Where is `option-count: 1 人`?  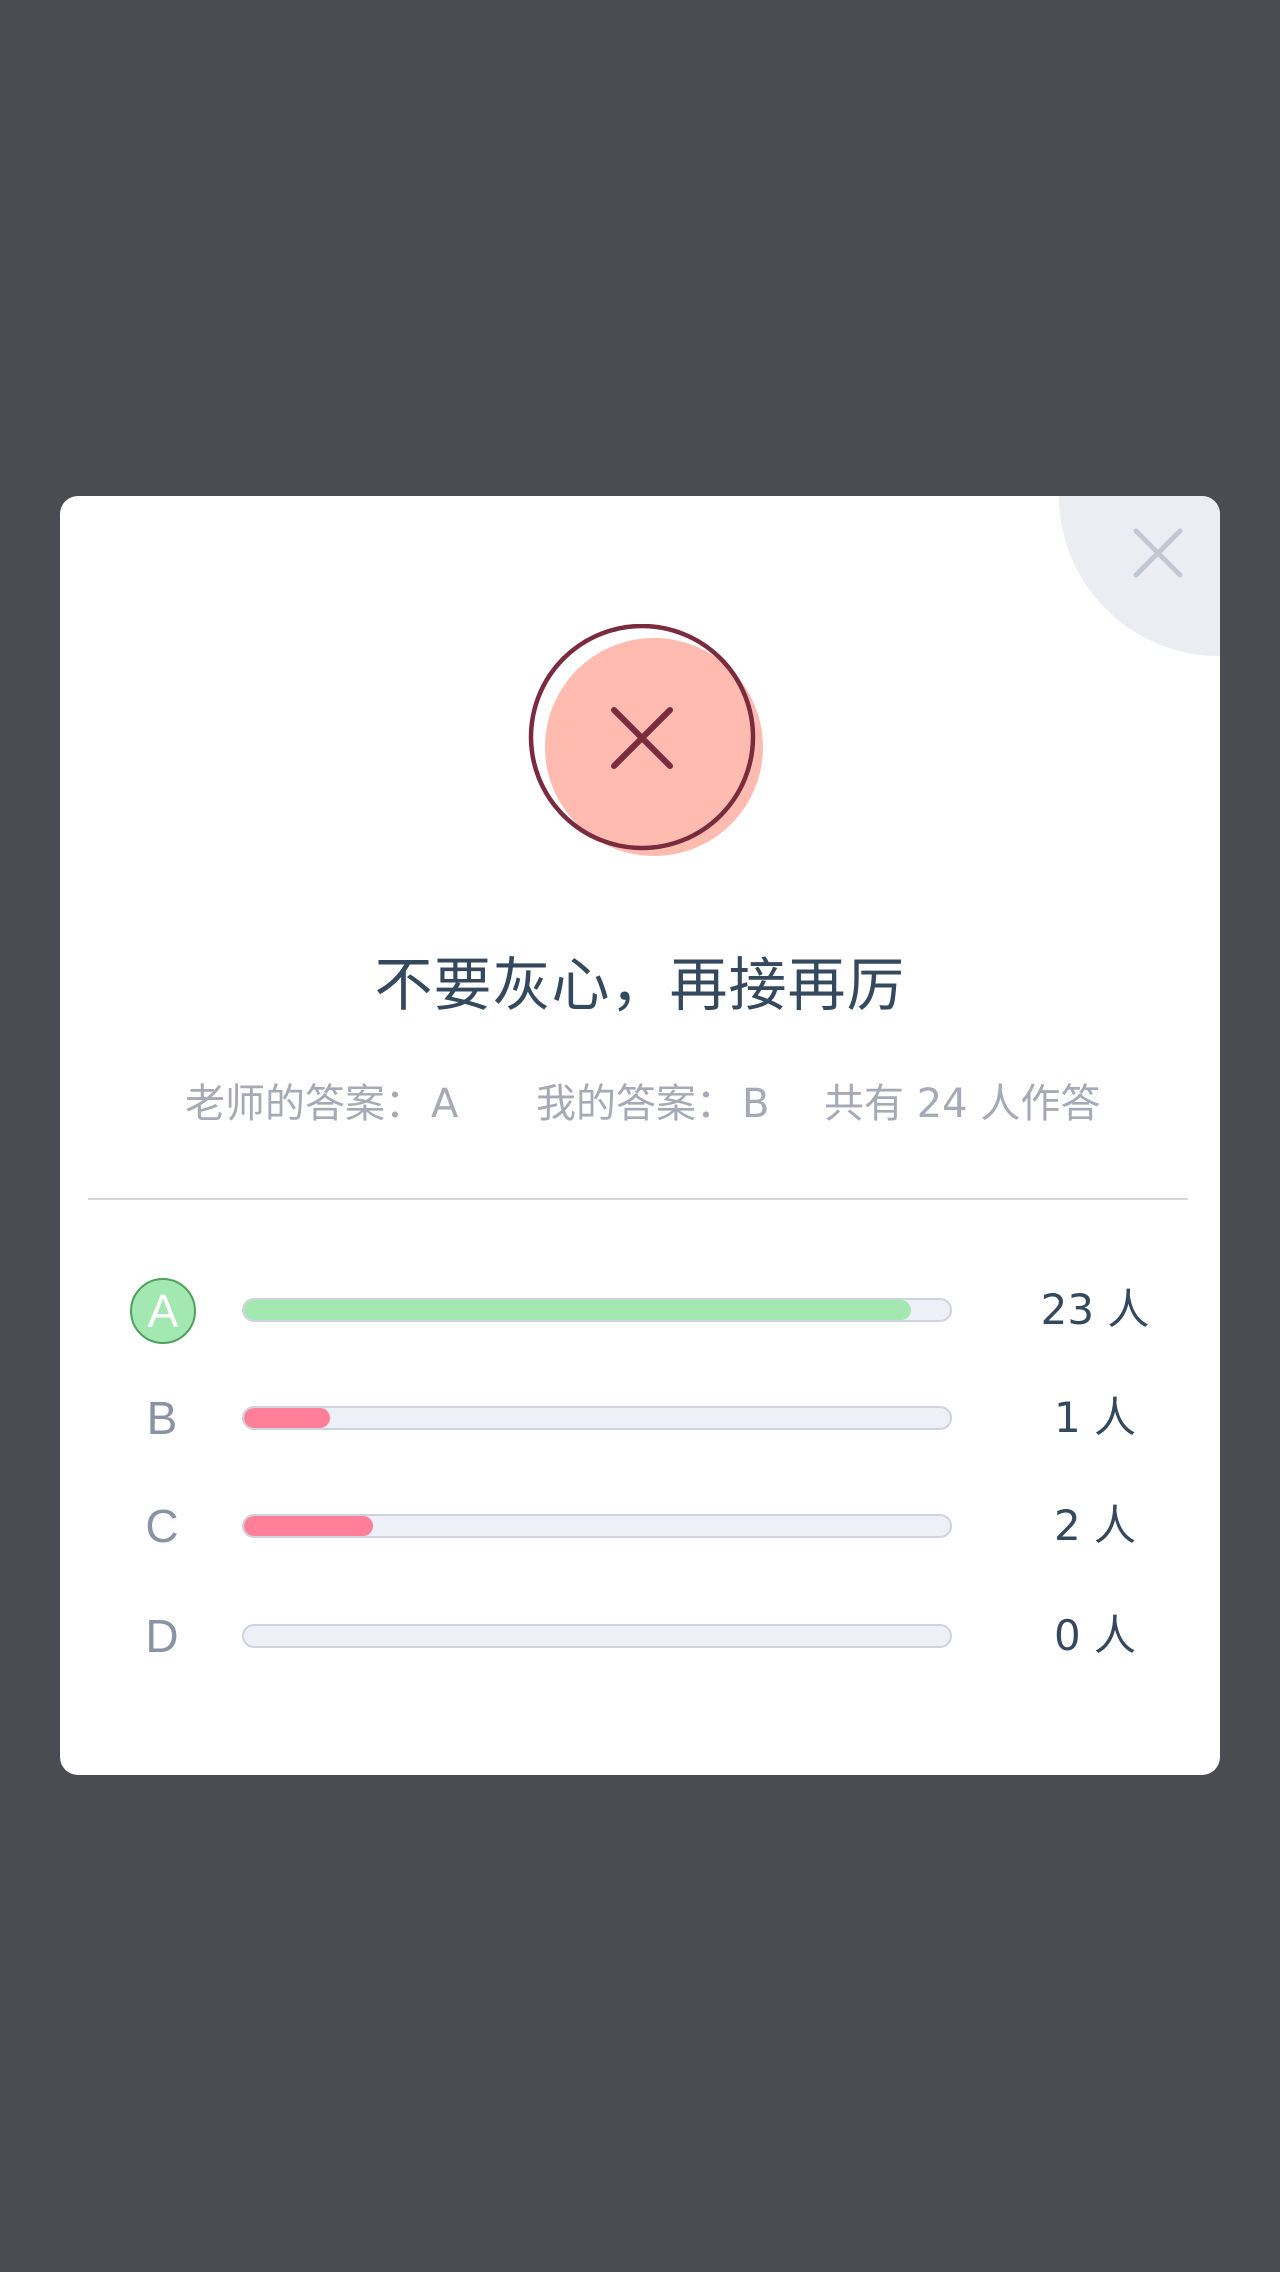
option-count: 1 人 is located at coordinates (1095, 1417).